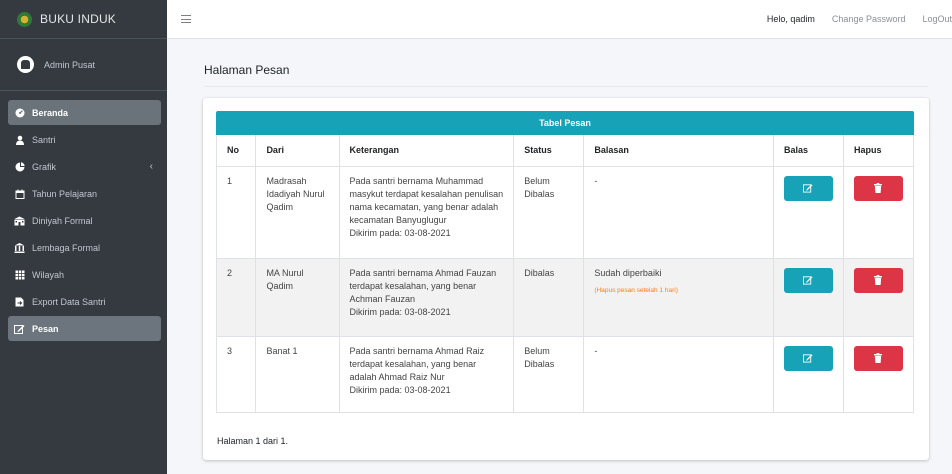  Describe the element at coordinates (84, 139) in the screenshot. I see `sidebar-item-santri: Santri` at that location.